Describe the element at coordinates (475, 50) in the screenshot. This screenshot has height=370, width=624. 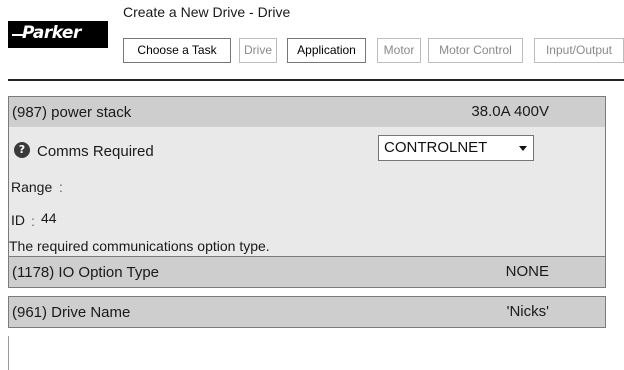
I see `tab-motor-control: Motor Control` at that location.